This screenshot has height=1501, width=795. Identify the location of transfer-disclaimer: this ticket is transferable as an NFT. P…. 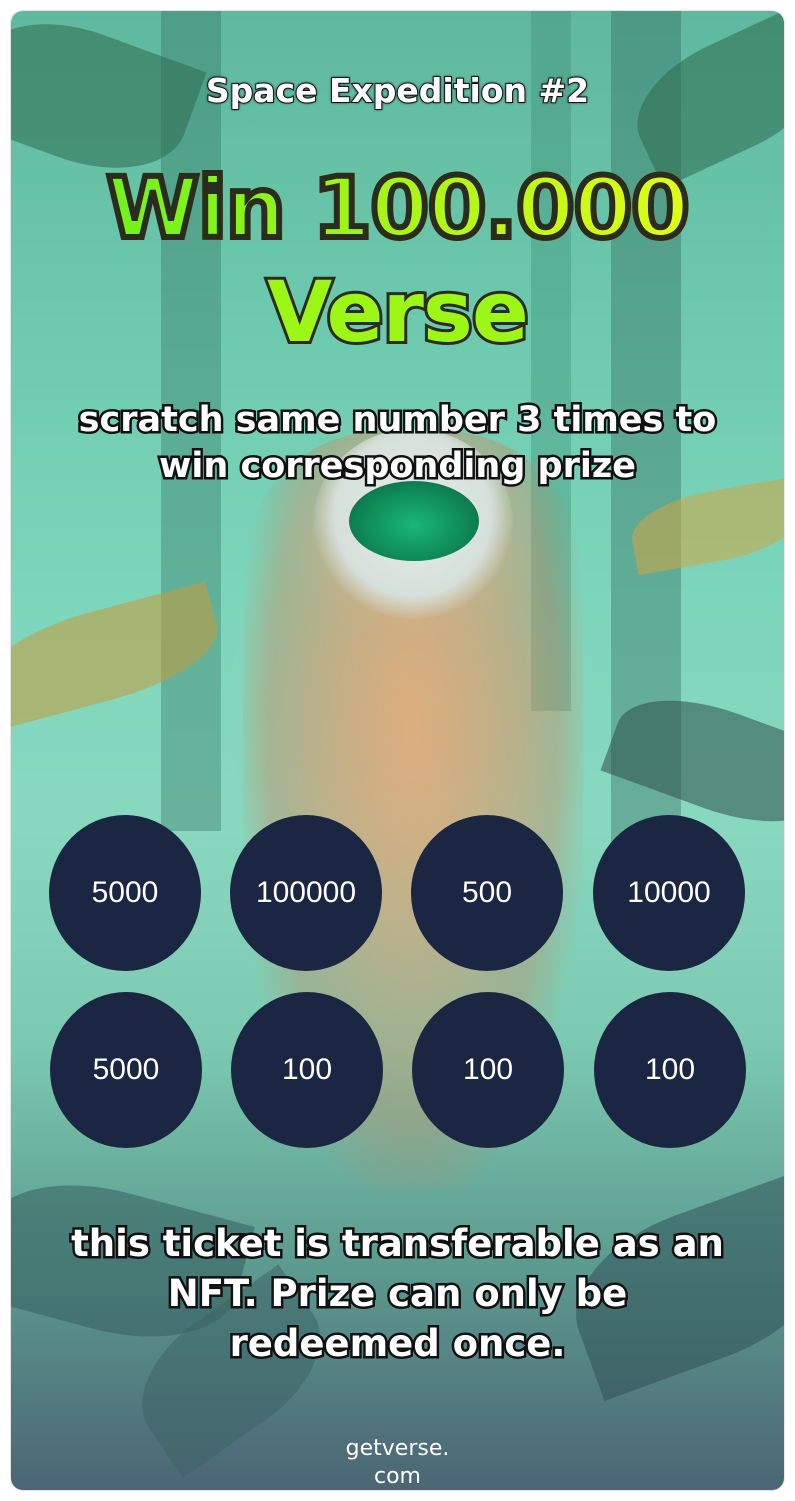
(398, 1294).